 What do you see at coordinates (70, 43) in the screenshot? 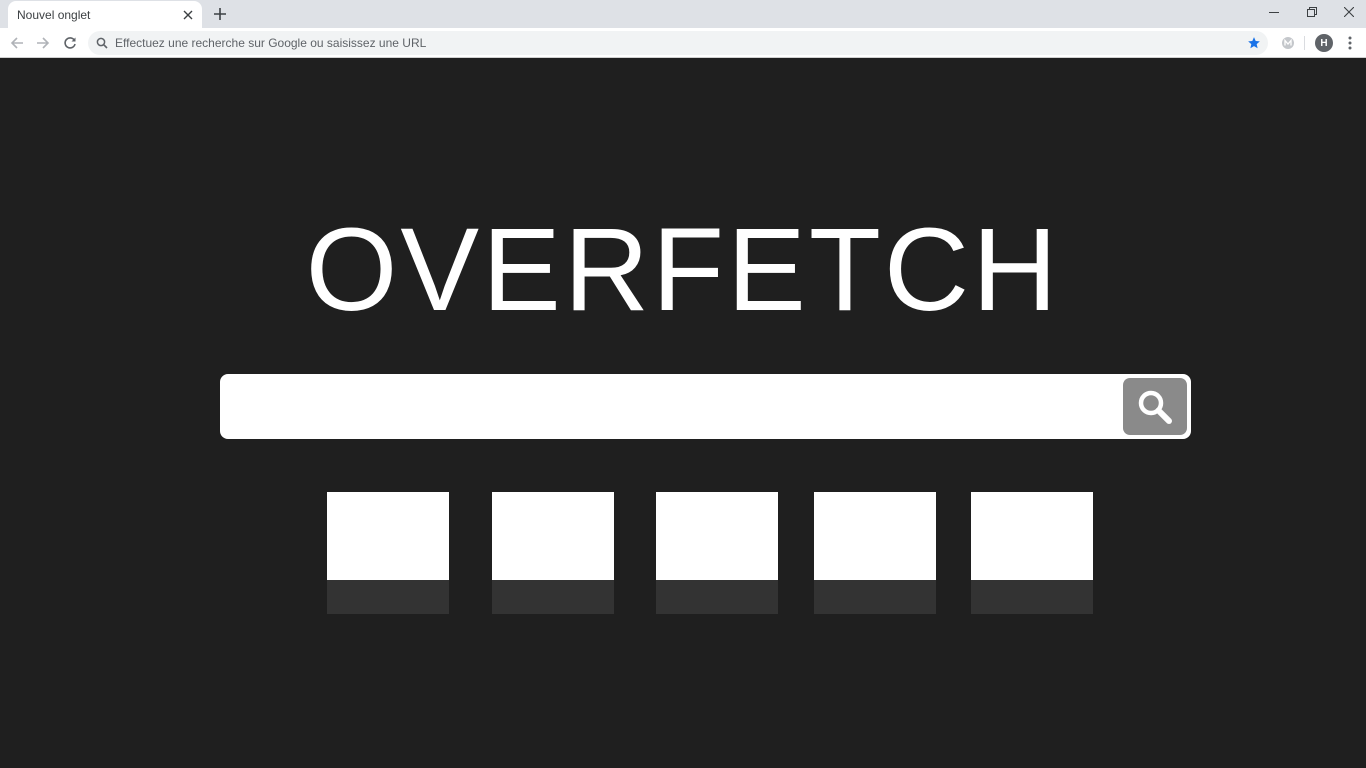
I see `reload-button` at bounding box center [70, 43].